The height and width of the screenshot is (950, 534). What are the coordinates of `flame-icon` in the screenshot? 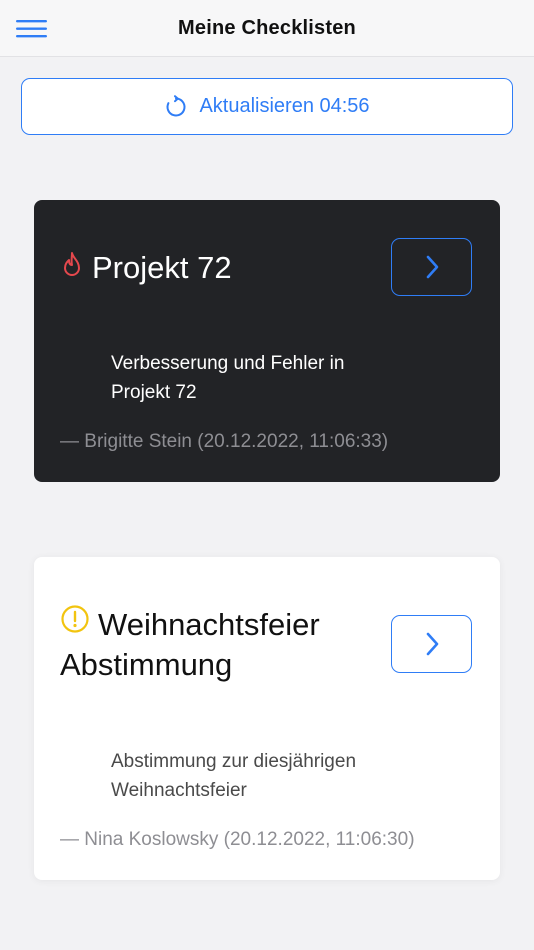 It's located at (72, 266).